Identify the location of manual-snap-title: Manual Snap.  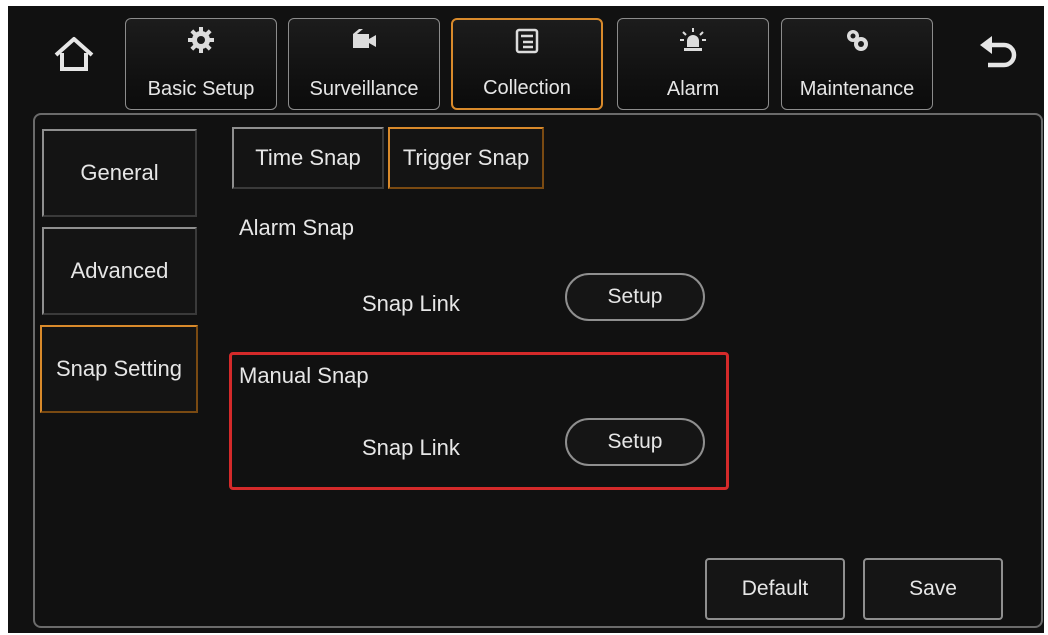
(304, 375).